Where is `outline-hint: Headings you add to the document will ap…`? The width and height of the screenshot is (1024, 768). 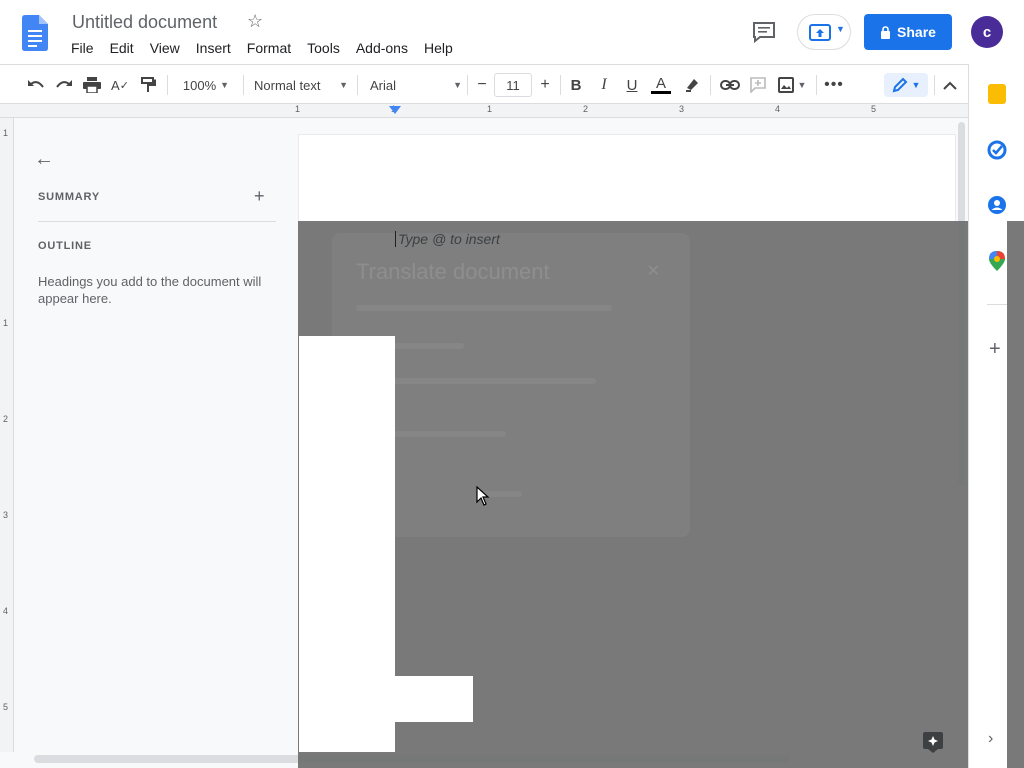 outline-hint: Headings you add to the document will ap… is located at coordinates (150, 290).